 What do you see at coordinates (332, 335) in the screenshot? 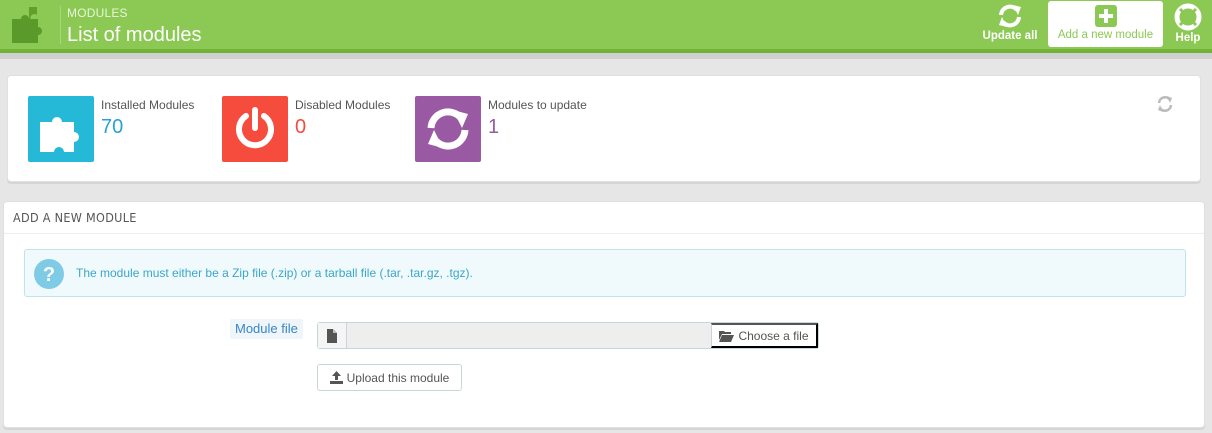
I see `file-icon` at bounding box center [332, 335].